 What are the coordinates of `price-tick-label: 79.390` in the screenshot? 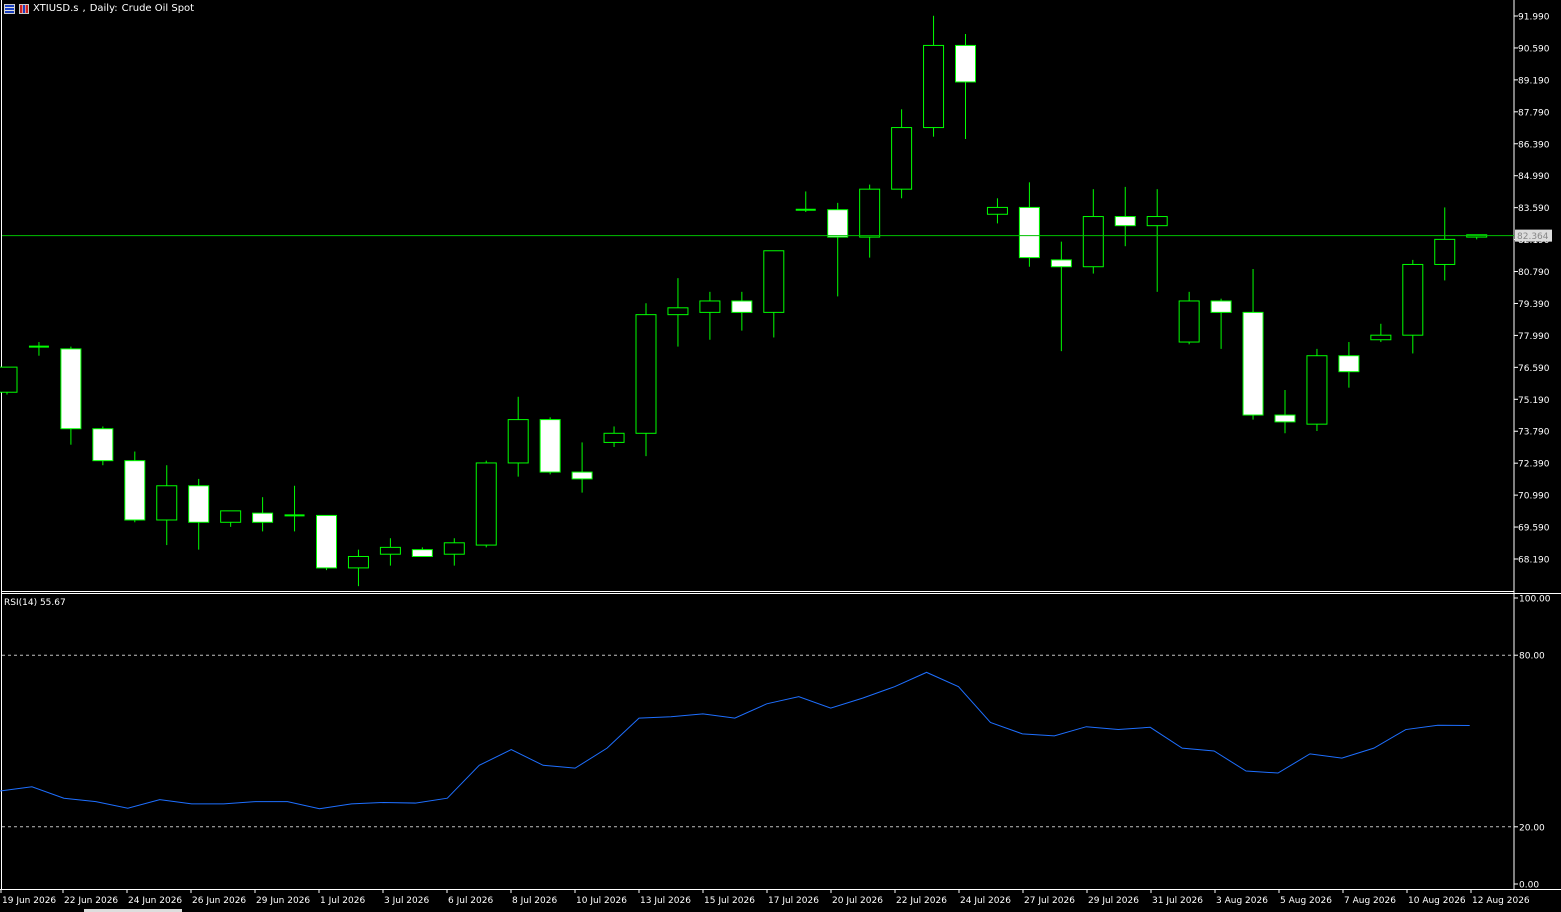 It's located at (1534, 305).